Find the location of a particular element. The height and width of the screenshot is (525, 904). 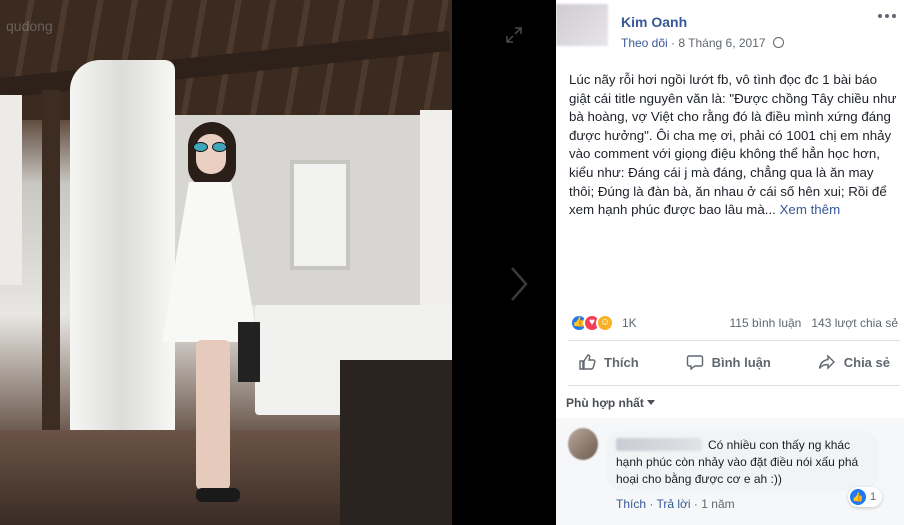

more-options-icon is located at coordinates (887, 17).